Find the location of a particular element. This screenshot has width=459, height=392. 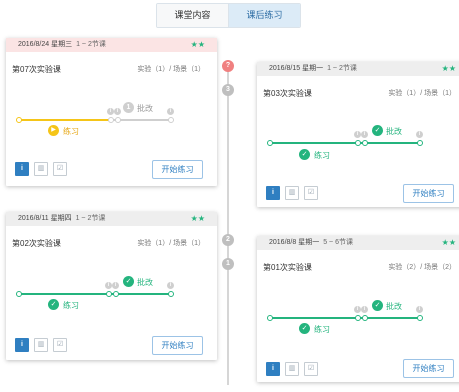

tab-homework: 课后练习 is located at coordinates (264, 15).